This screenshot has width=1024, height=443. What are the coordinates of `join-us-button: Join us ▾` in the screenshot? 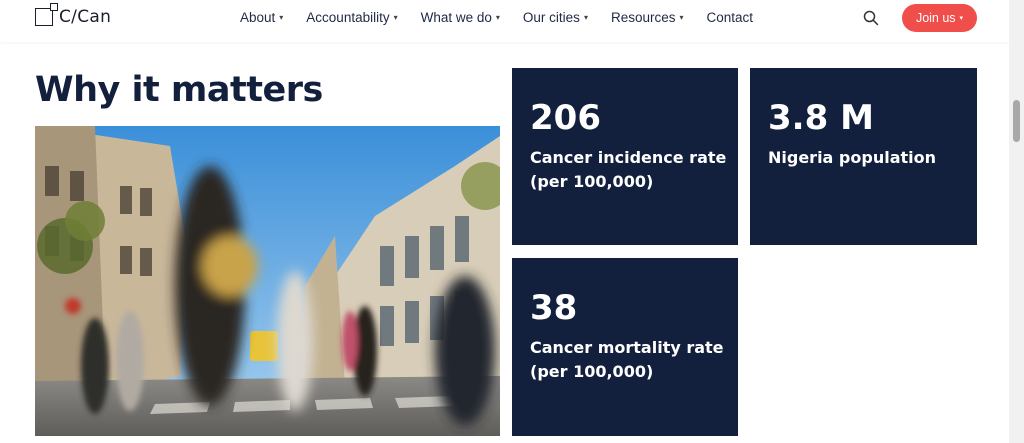 It's located at (939, 18).